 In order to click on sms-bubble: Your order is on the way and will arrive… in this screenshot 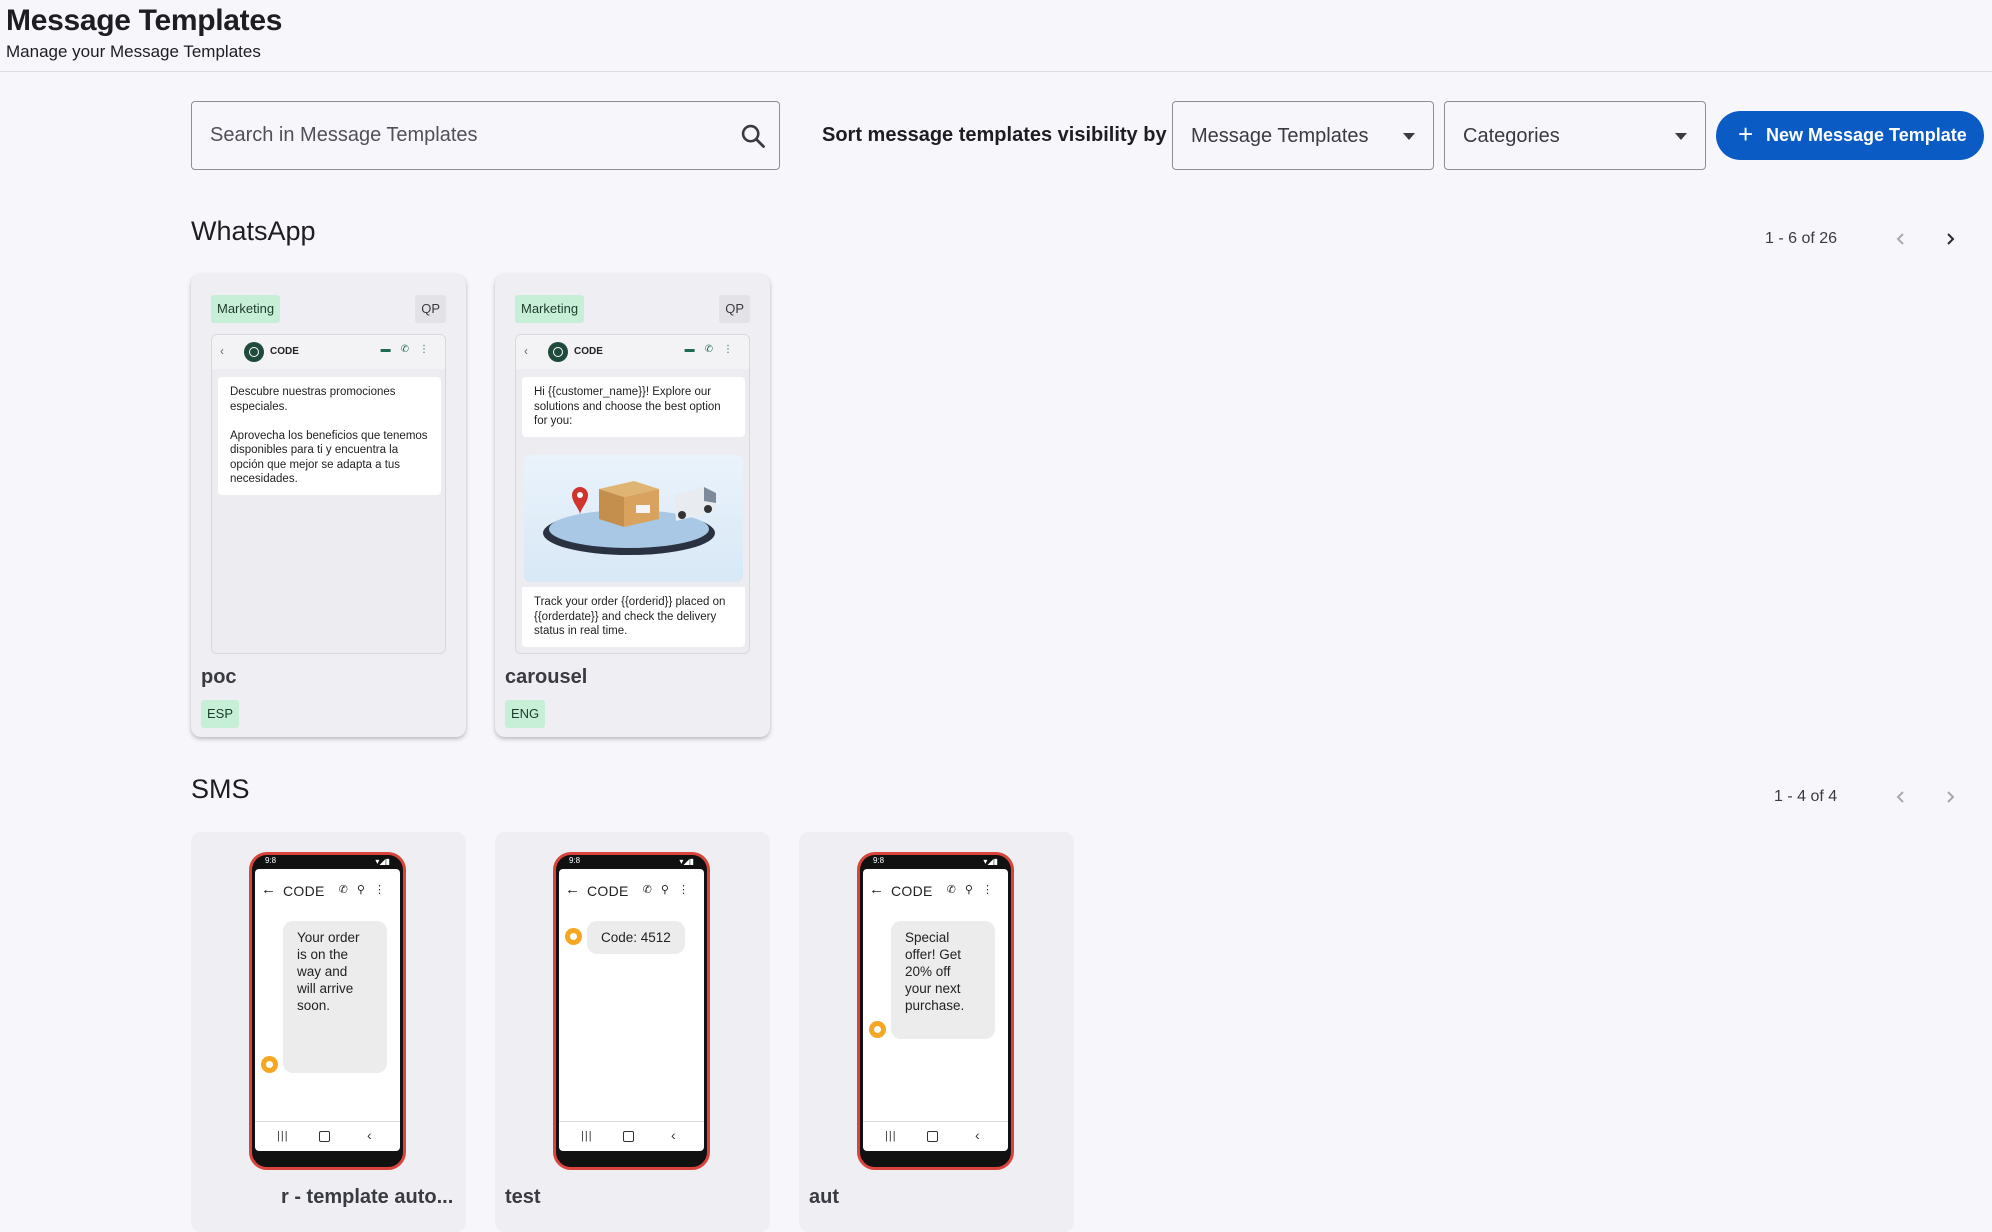, I will do `click(335, 997)`.